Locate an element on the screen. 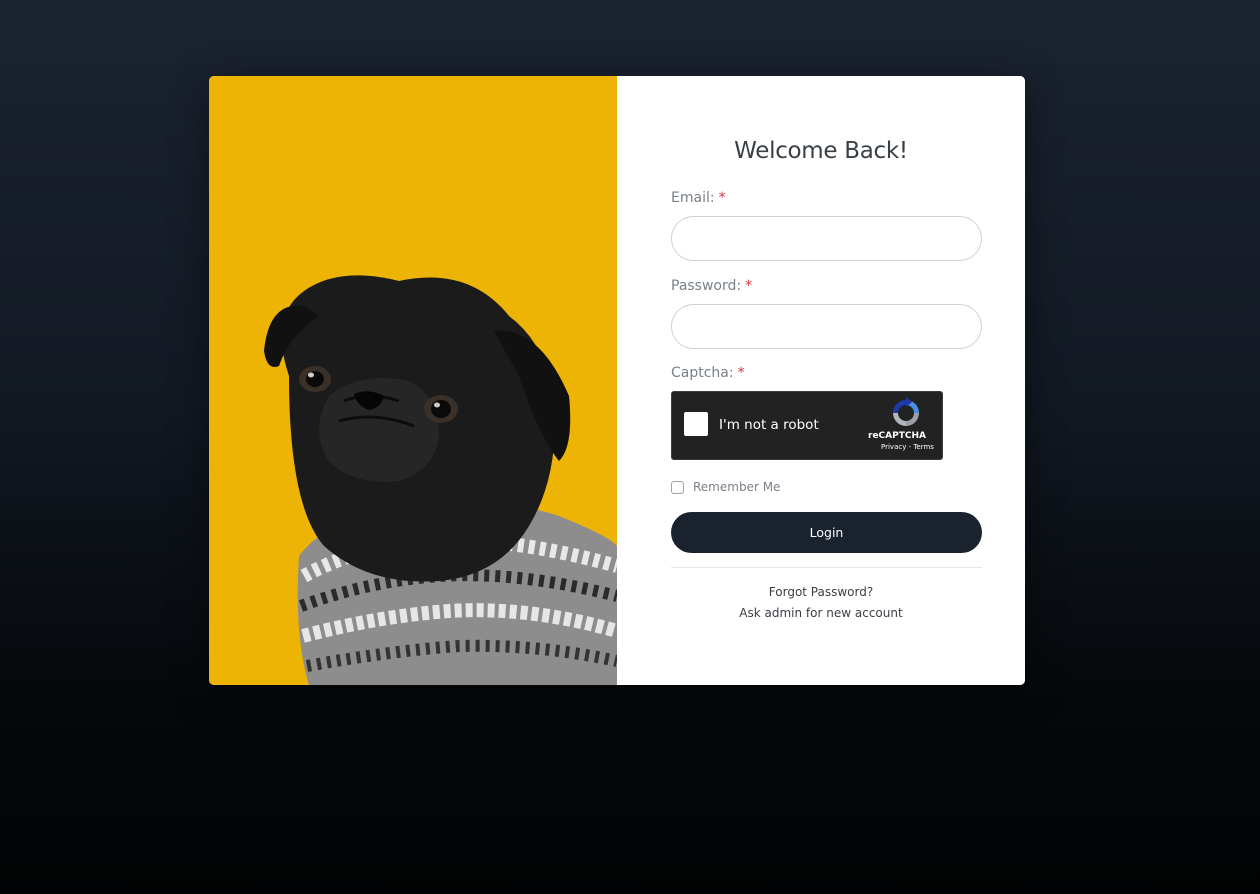 The width and height of the screenshot is (1260, 894). email-label: Email: * is located at coordinates (698, 198).